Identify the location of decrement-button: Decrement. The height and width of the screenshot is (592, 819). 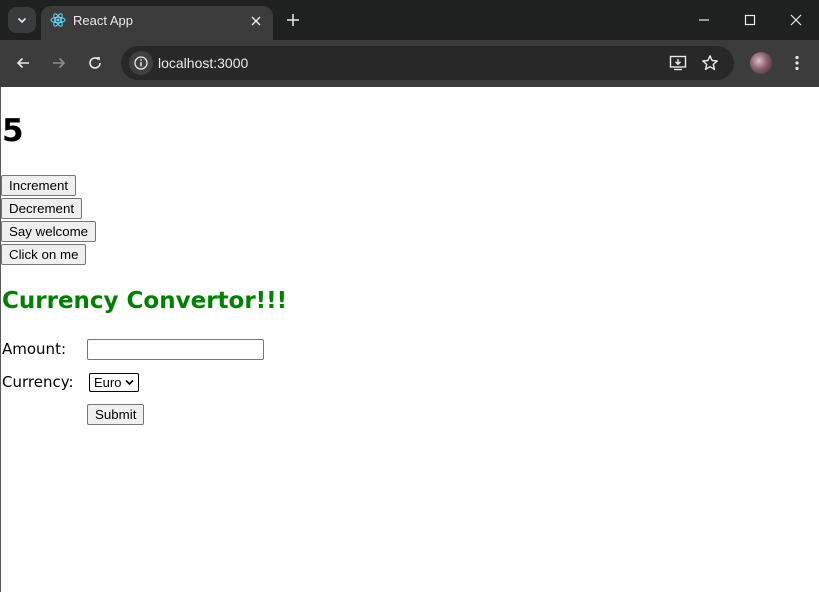
(42, 208).